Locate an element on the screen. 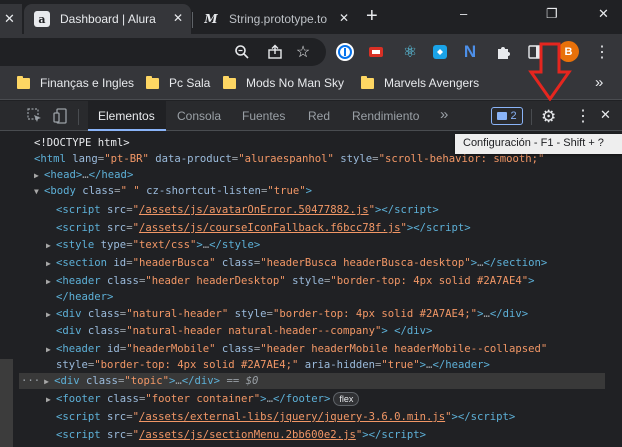 Image resolution: width=622 pixels, height=447 pixels. previous-tab-sliver: ✕ is located at coordinates (11, 19).